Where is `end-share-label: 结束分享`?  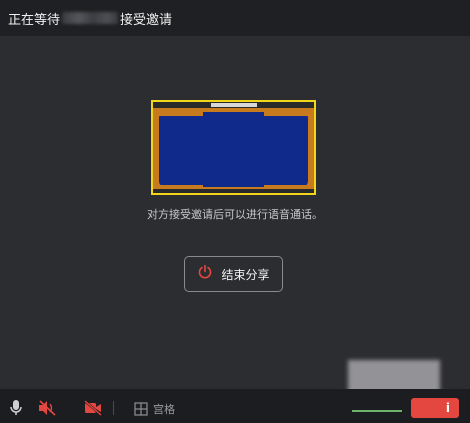 end-share-label: 结束分享 is located at coordinates (245, 274).